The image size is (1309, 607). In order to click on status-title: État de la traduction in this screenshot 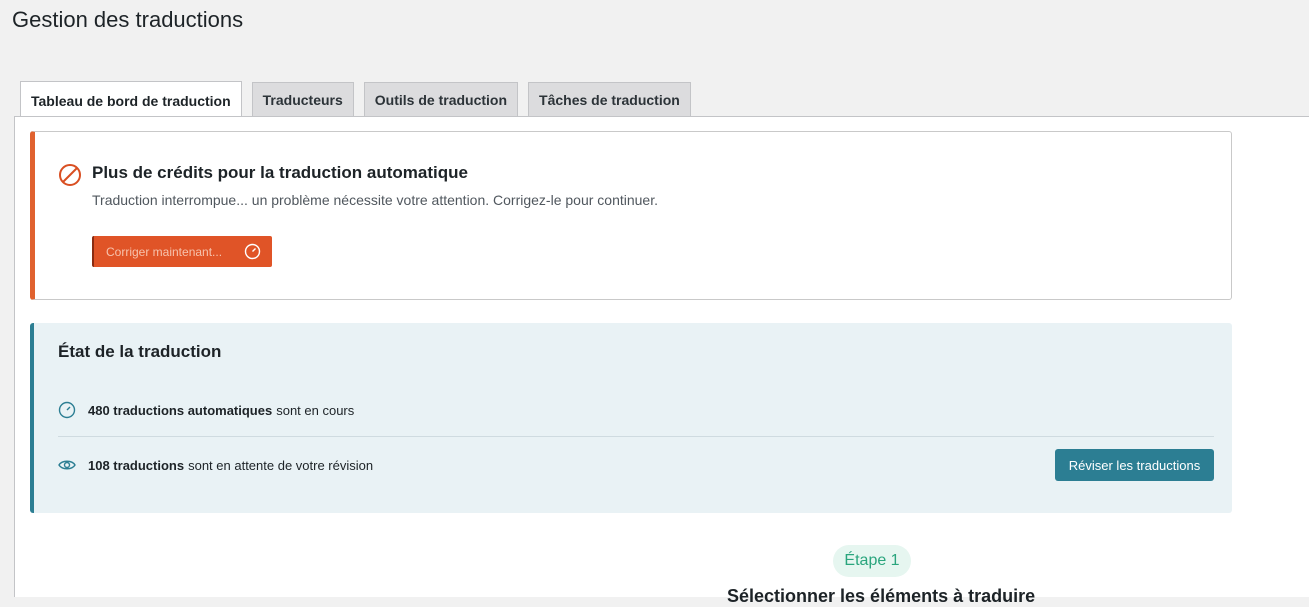, I will do `click(140, 351)`.